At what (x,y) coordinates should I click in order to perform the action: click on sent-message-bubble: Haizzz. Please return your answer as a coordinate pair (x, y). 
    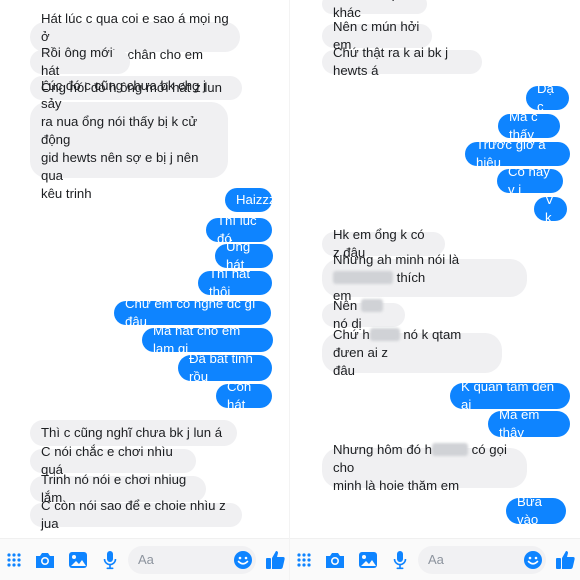
    Looking at the image, I should click on (250, 200).